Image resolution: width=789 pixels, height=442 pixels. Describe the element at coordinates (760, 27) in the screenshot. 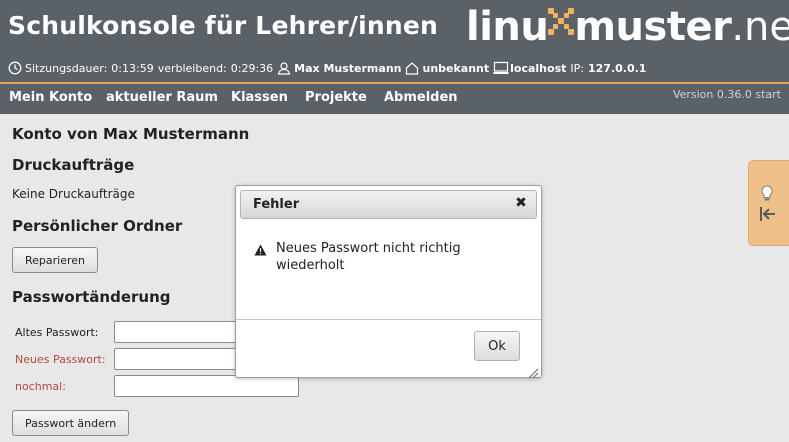

I see `logo-text-part3: .net` at that location.